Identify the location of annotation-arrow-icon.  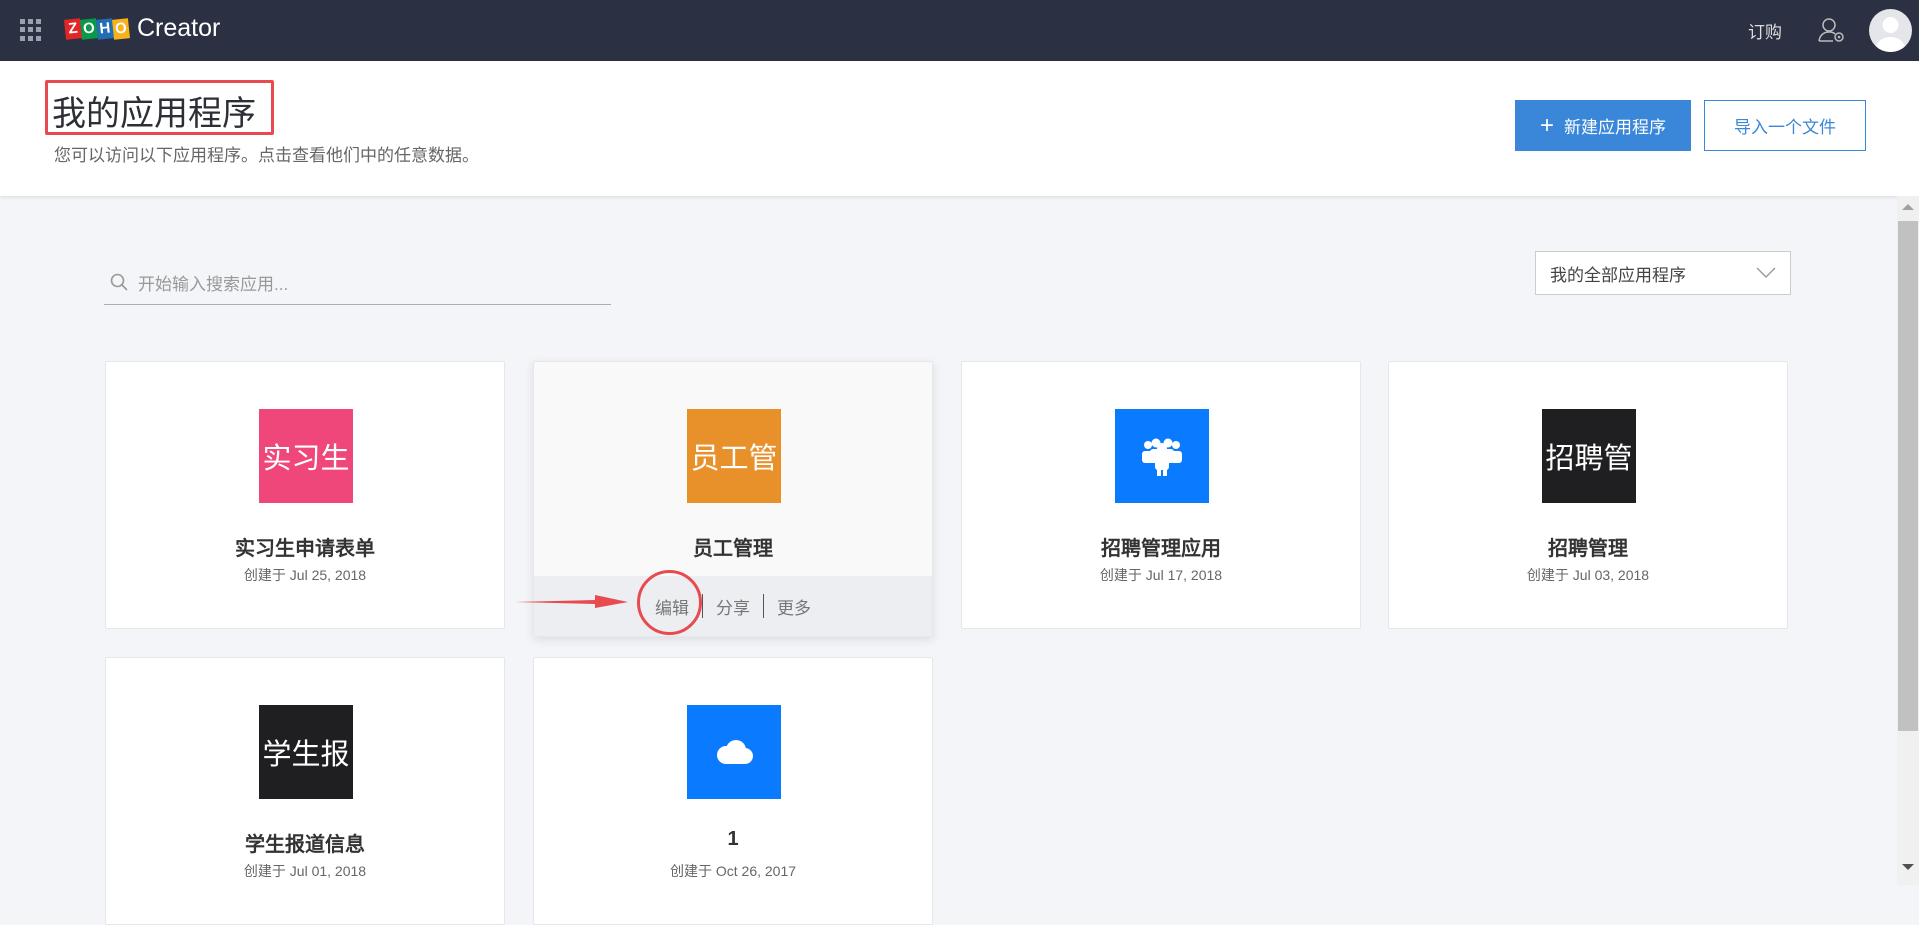
(571, 601).